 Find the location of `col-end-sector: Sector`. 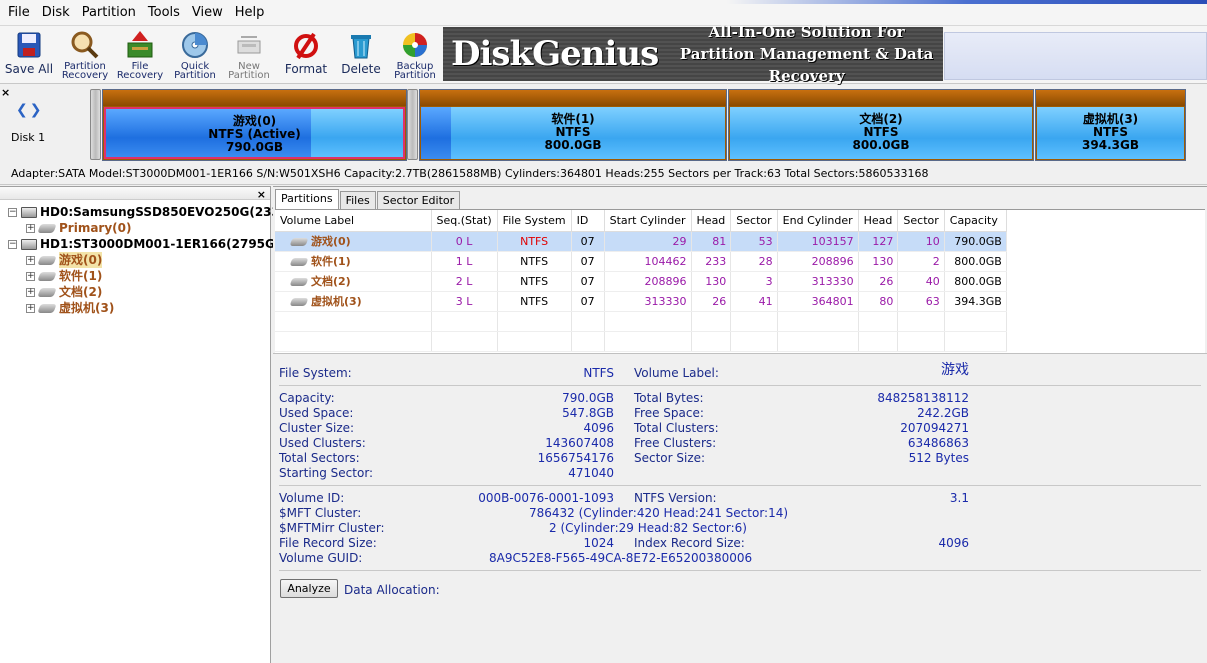

col-end-sector: Sector is located at coordinates (921, 221).